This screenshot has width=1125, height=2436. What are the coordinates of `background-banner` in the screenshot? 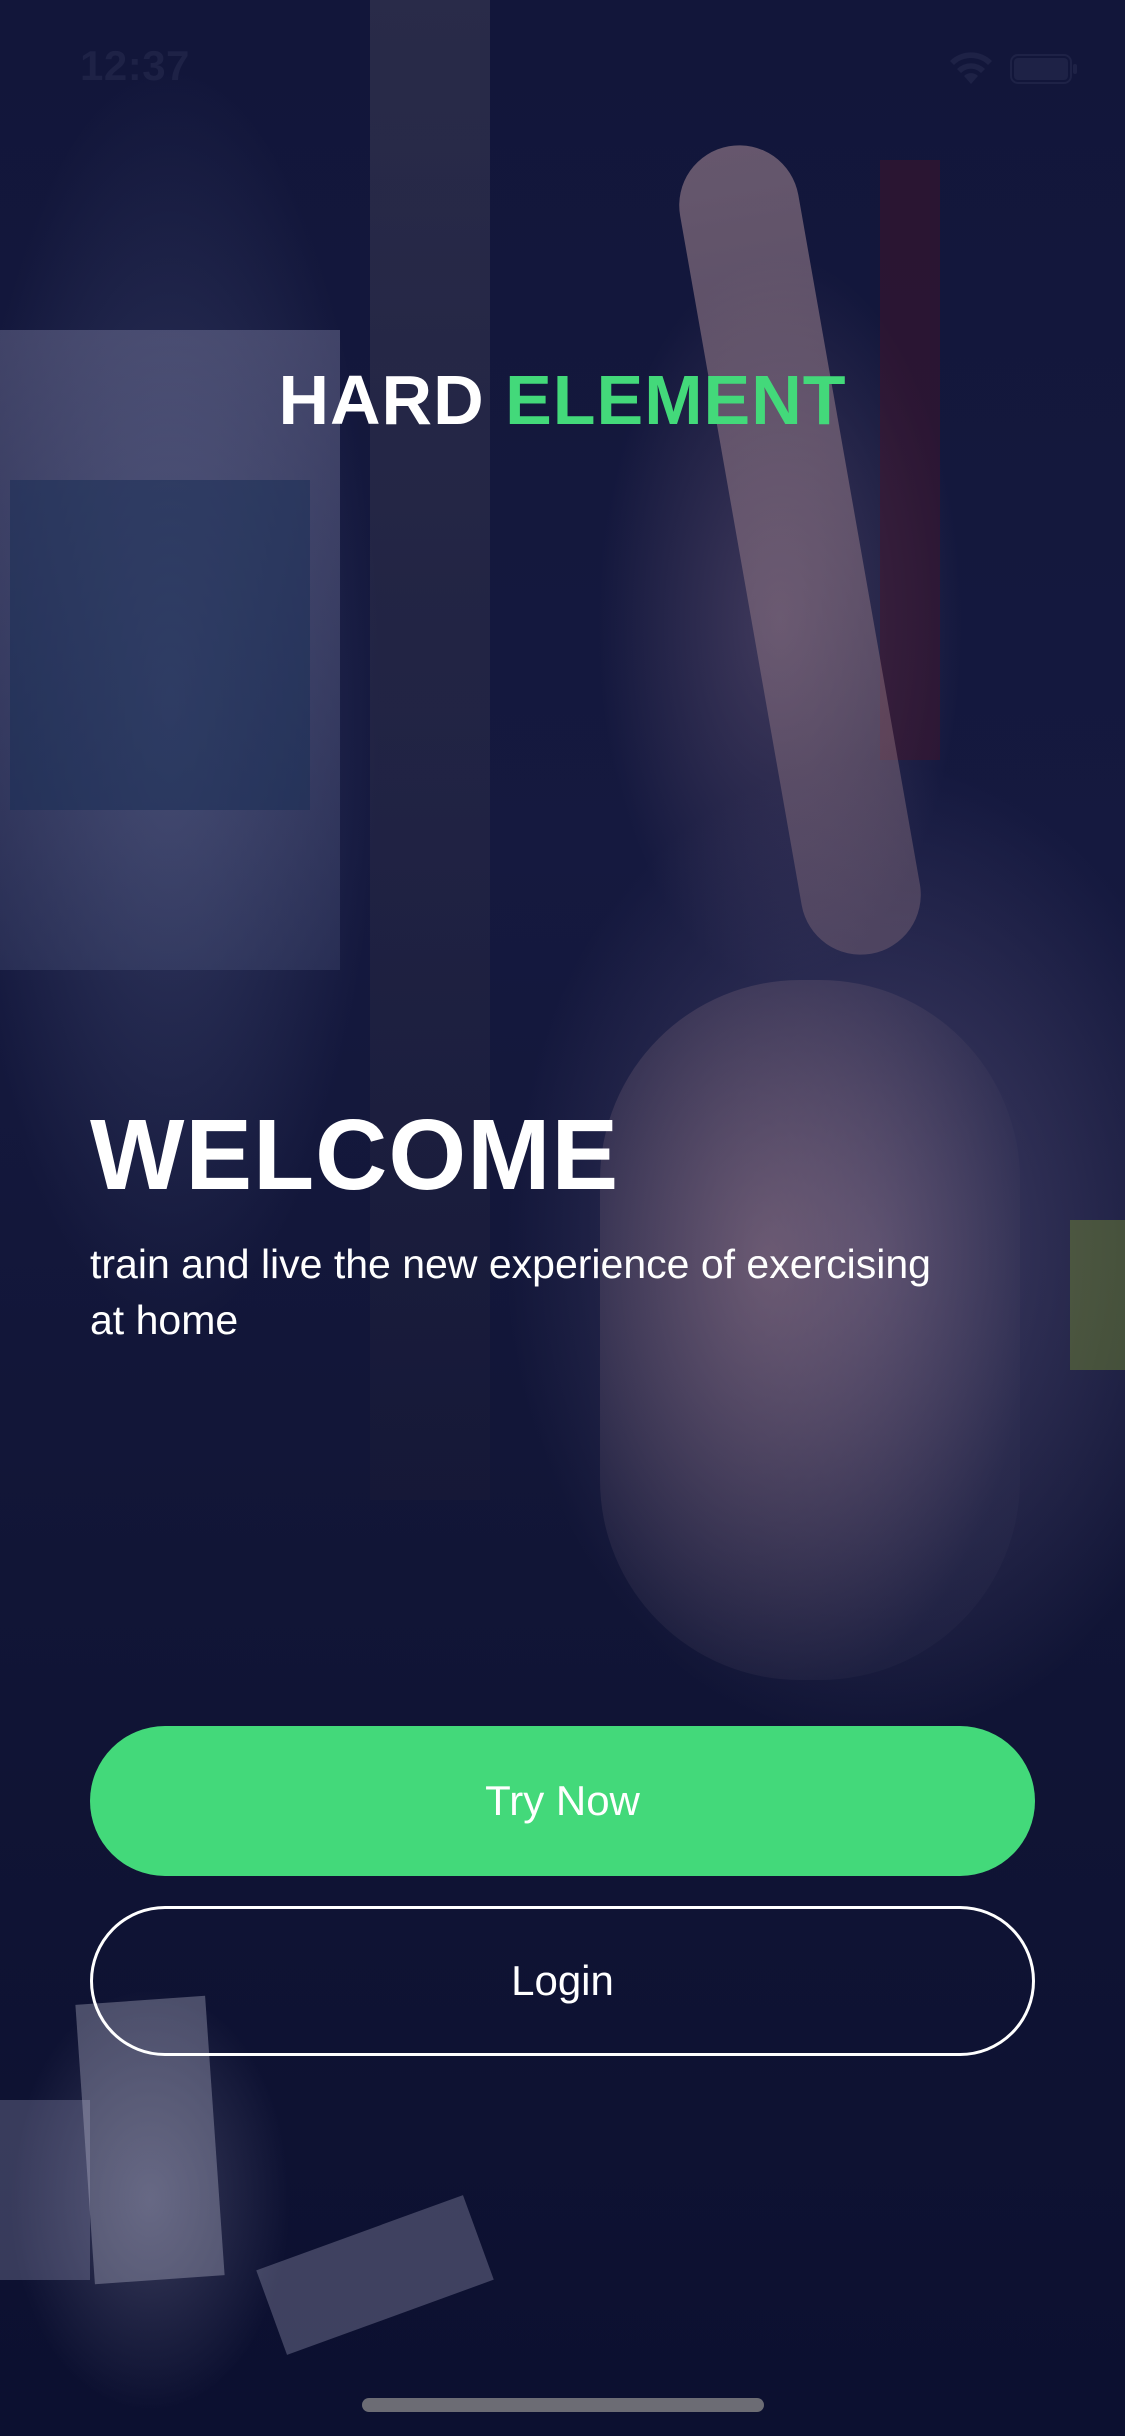 It's located at (910, 460).